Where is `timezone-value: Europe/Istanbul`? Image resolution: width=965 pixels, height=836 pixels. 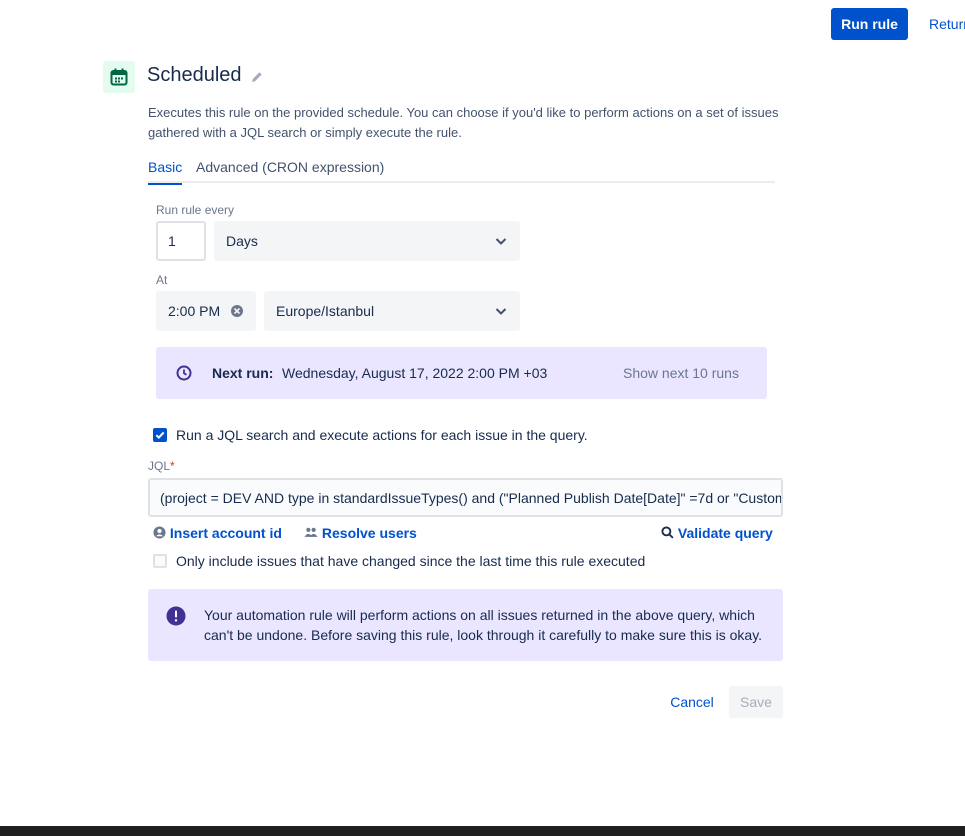 timezone-value: Europe/Istanbul is located at coordinates (325, 311).